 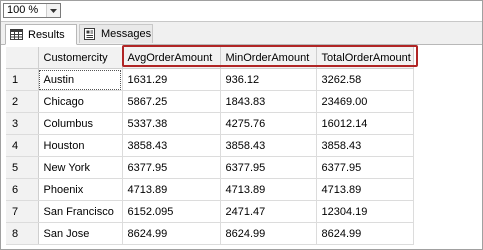 I want to click on row-number: 5, so click(x=22, y=167).